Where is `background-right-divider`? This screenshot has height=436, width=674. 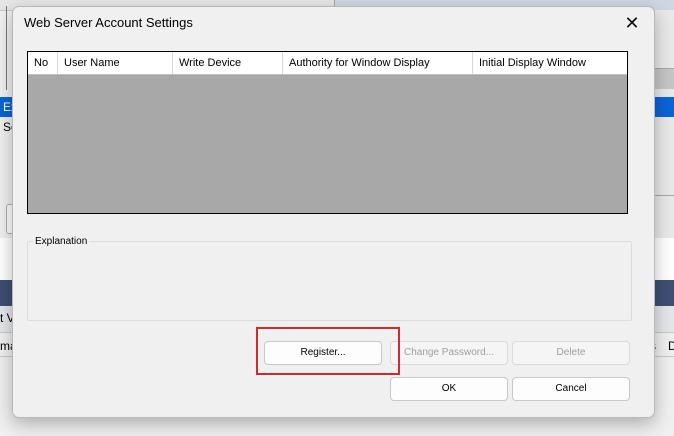
background-right-divider is located at coordinates (664, 195).